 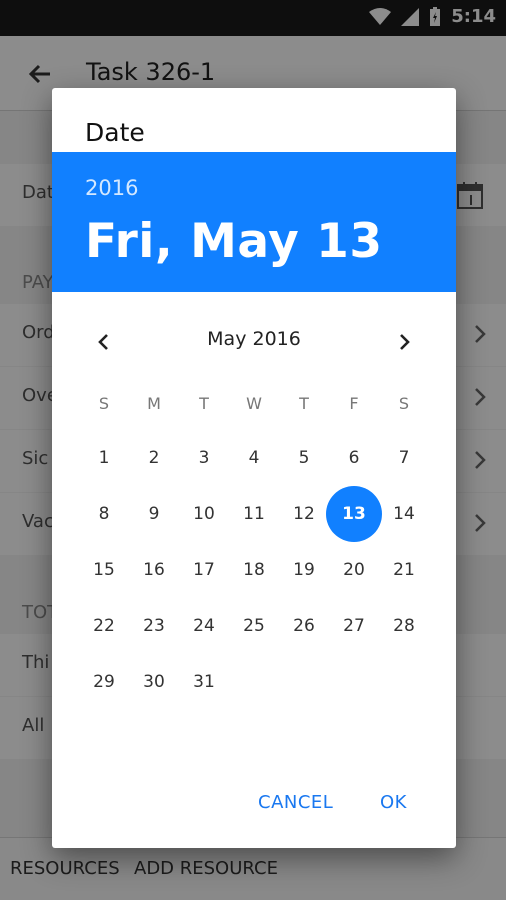 What do you see at coordinates (104, 682) in the screenshot?
I see `calendar-day: 29` at bounding box center [104, 682].